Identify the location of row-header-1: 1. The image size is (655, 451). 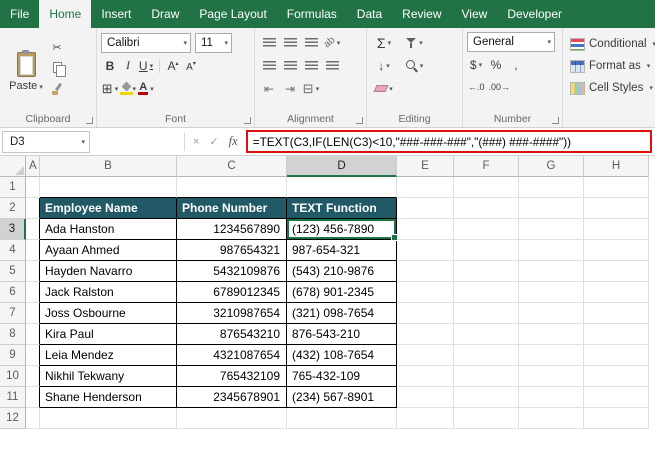
(13, 187).